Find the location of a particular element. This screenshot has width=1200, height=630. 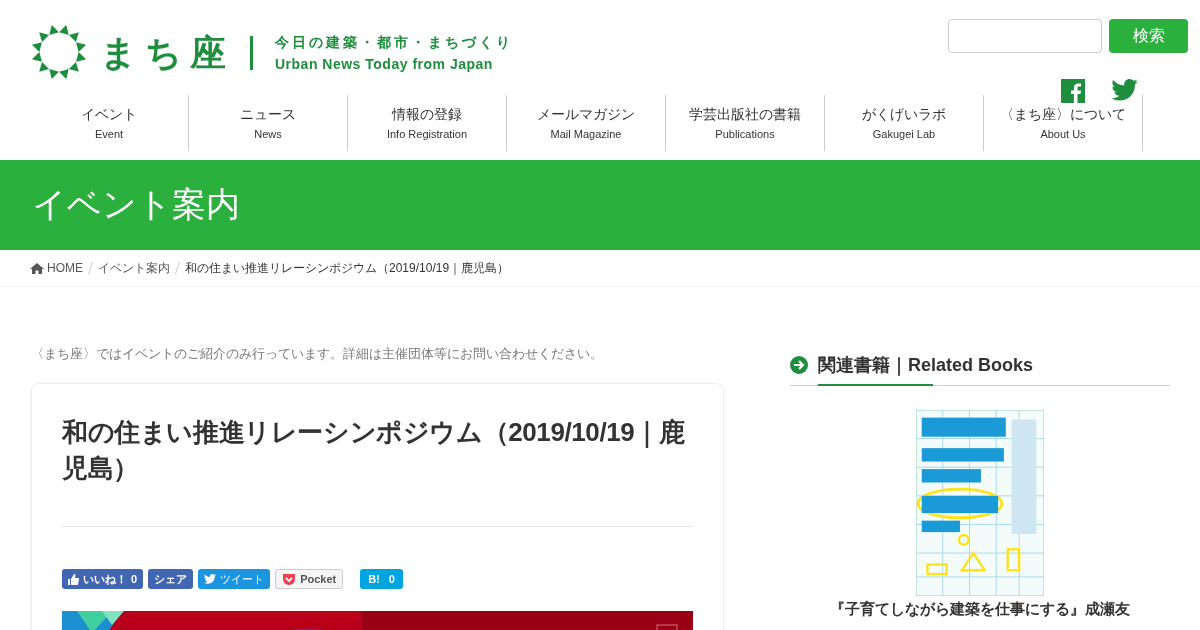

arrow-circle-icon is located at coordinates (799, 365).